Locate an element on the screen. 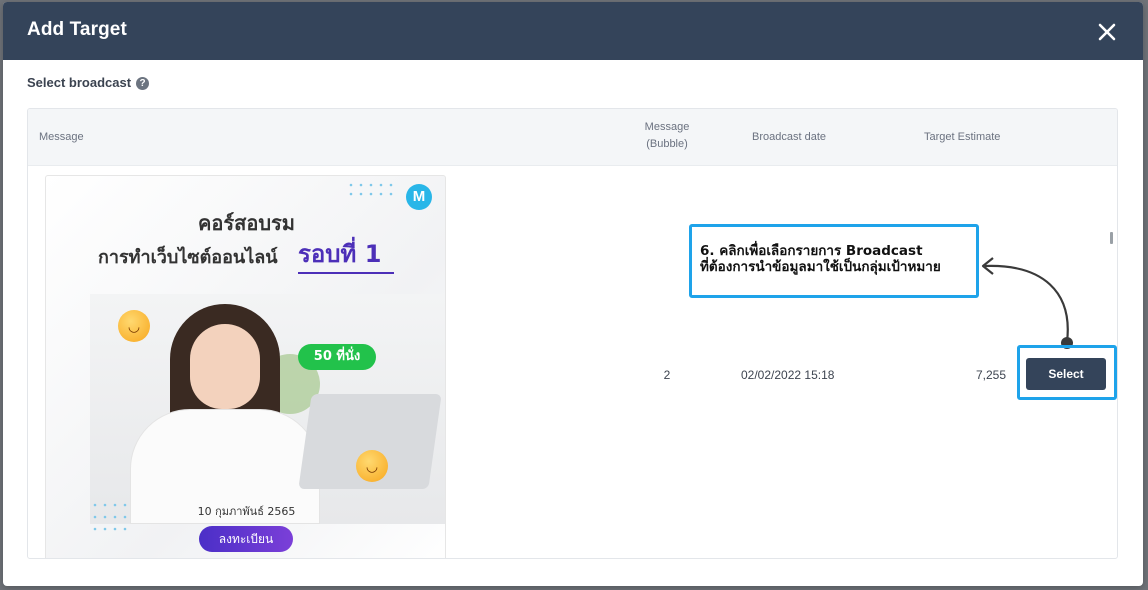  target-estimate: 7,255 is located at coordinates (990, 375).